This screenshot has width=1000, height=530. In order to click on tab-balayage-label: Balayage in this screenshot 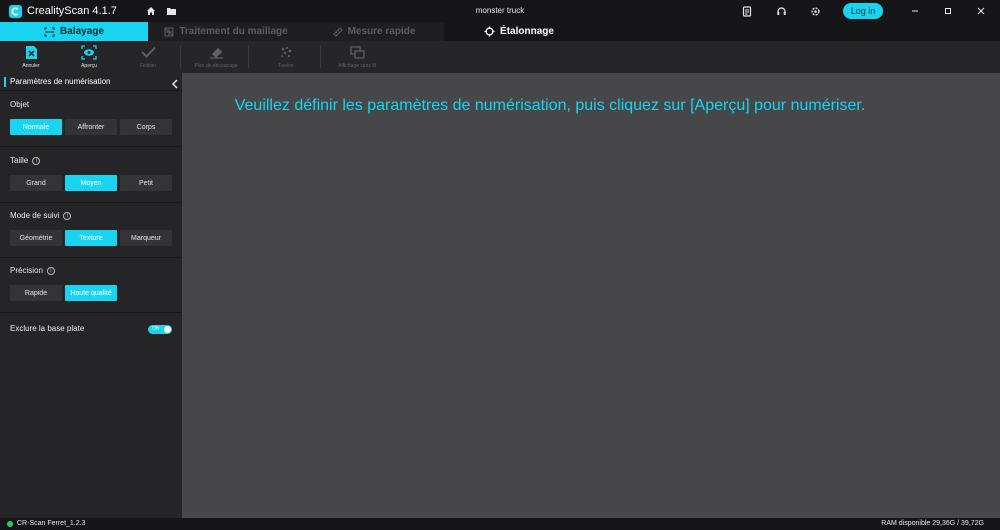, I will do `click(82, 31)`.